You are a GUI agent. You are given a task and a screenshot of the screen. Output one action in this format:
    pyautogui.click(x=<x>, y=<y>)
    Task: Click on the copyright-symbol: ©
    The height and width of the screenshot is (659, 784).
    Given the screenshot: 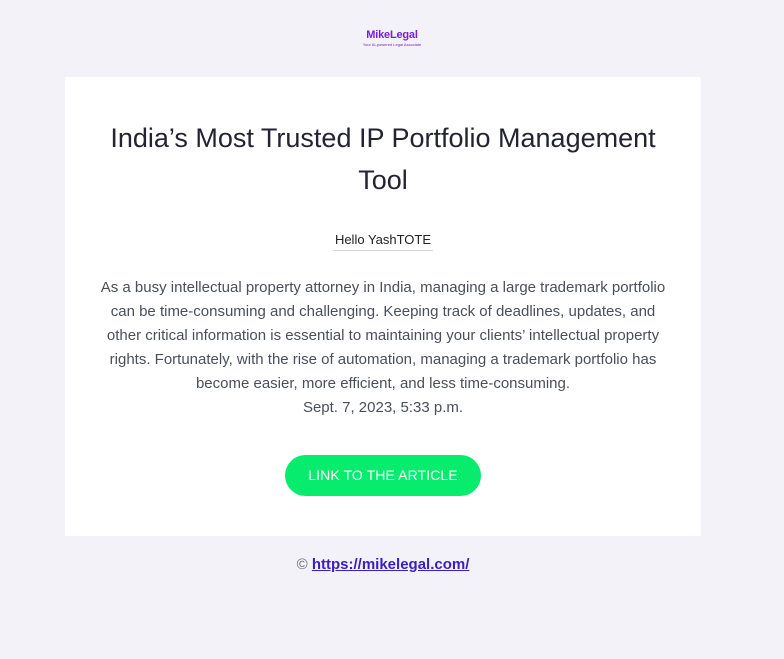 What is the action you would take?
    pyautogui.click(x=302, y=564)
    